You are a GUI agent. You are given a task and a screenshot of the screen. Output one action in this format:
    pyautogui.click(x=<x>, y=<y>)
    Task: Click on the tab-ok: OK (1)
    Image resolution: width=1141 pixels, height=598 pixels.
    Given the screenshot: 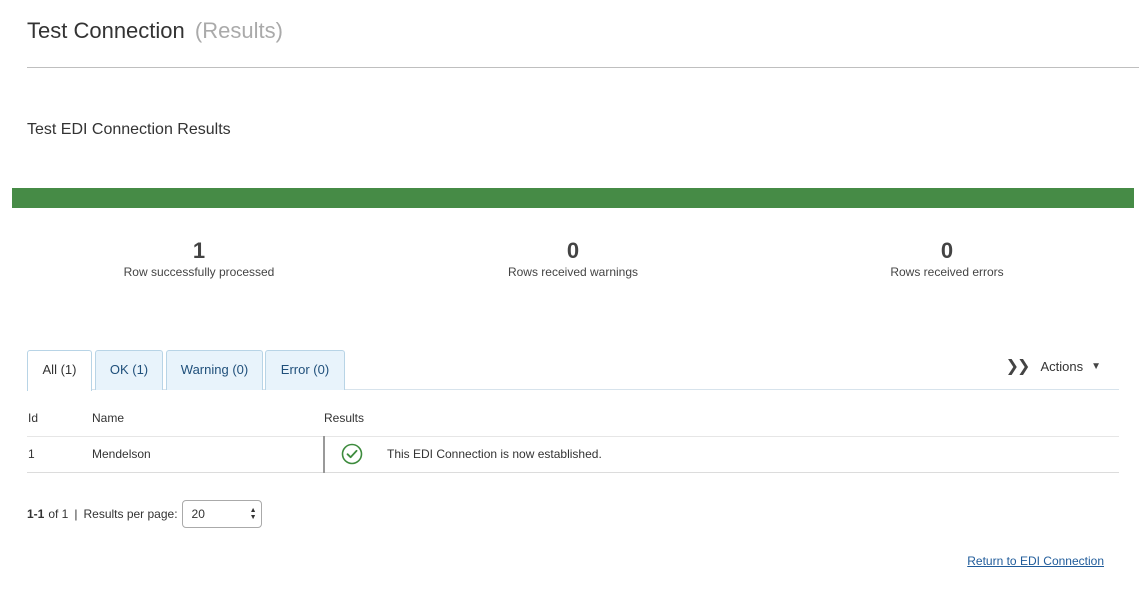 What is the action you would take?
    pyautogui.click(x=129, y=370)
    